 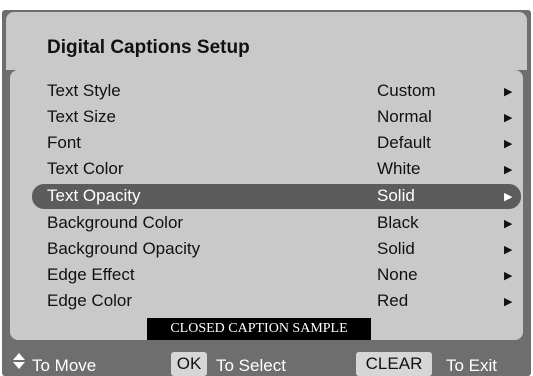 What do you see at coordinates (189, 364) in the screenshot?
I see `ok-key-badge: OK` at bounding box center [189, 364].